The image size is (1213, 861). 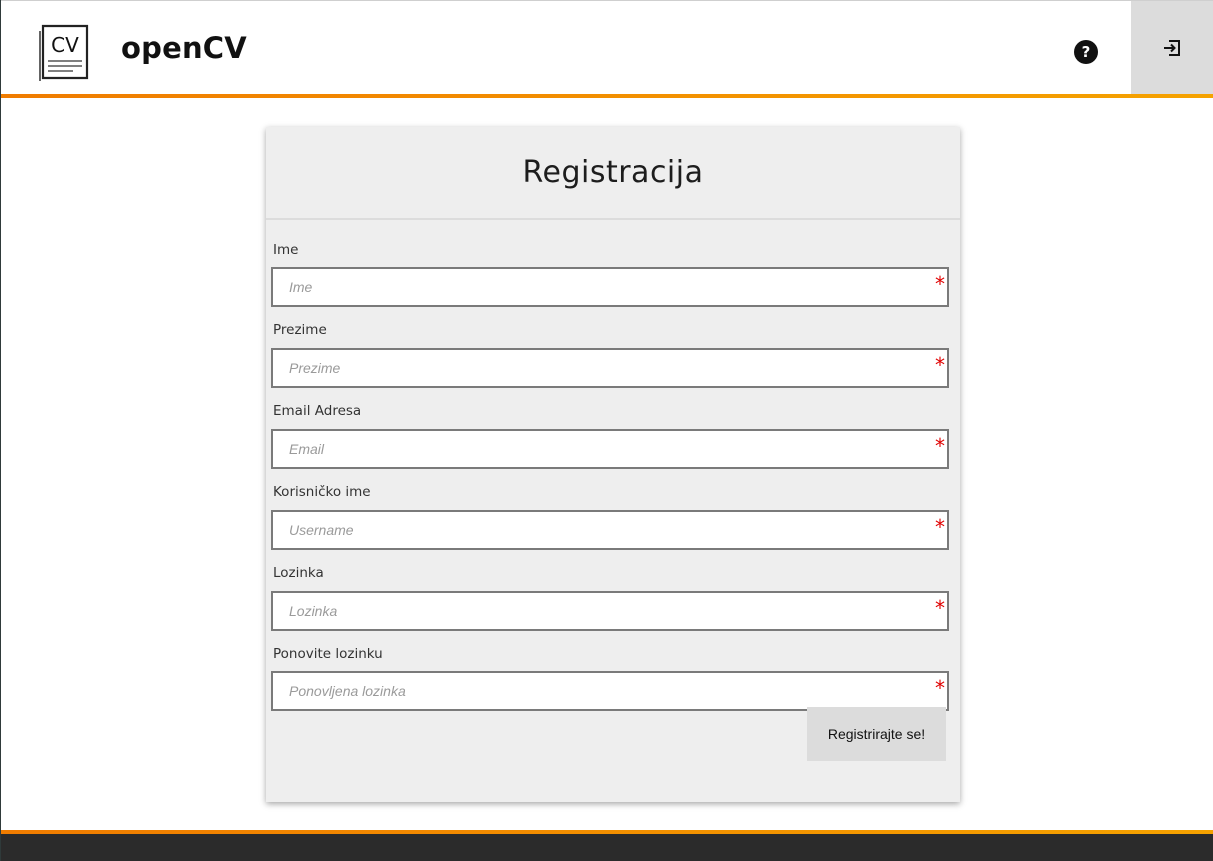 What do you see at coordinates (607, 96) in the screenshot?
I see `header-accent-bar` at bounding box center [607, 96].